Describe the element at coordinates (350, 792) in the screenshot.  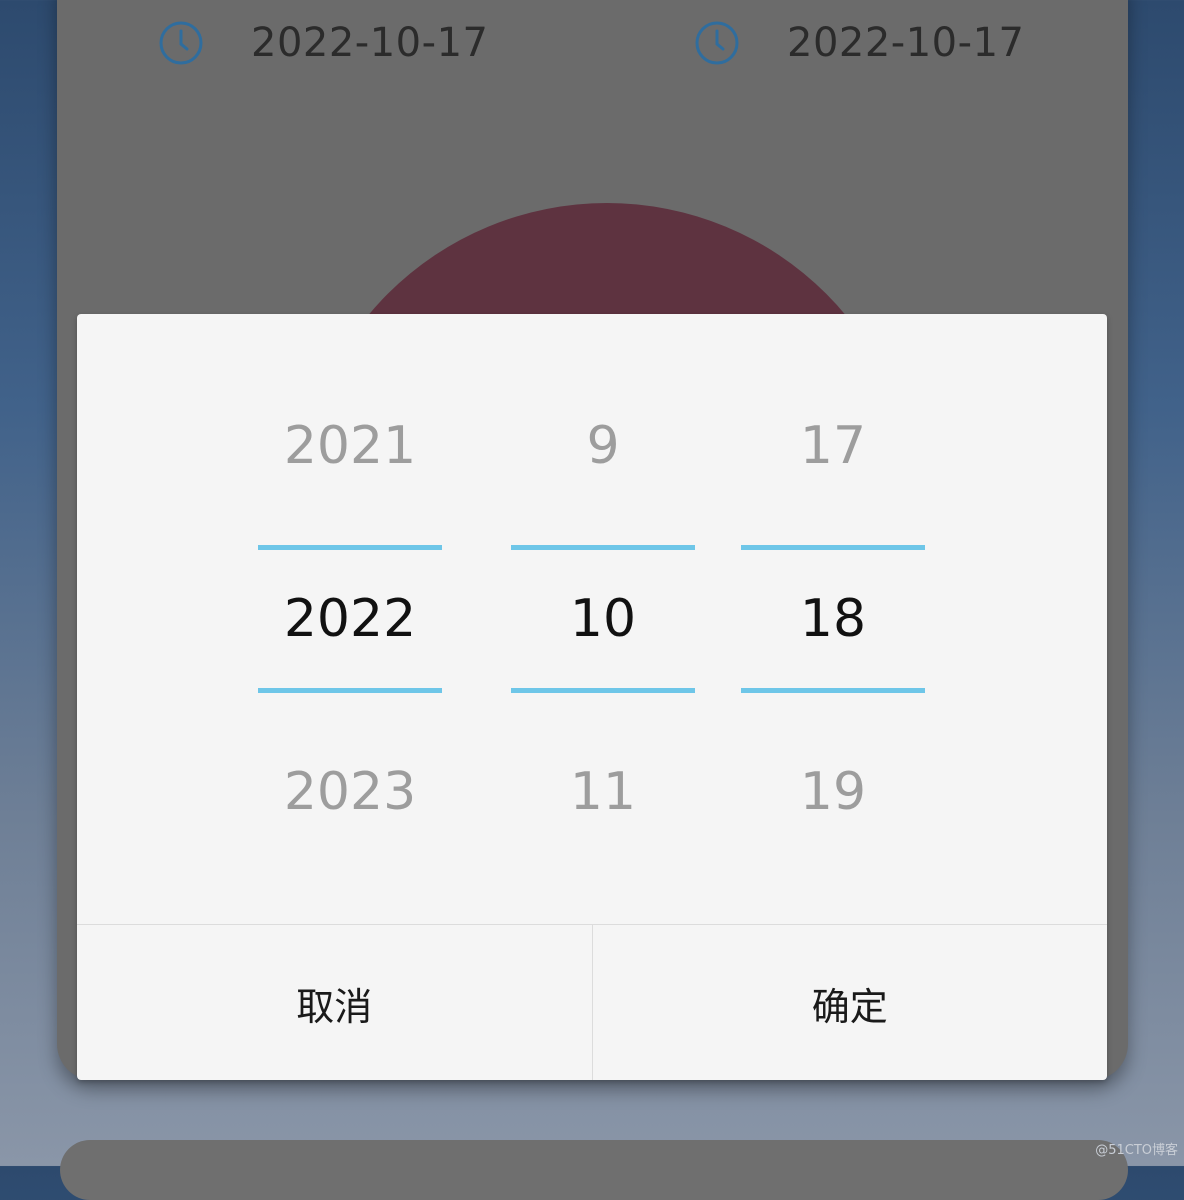
I see `year-next-option: 2023` at that location.